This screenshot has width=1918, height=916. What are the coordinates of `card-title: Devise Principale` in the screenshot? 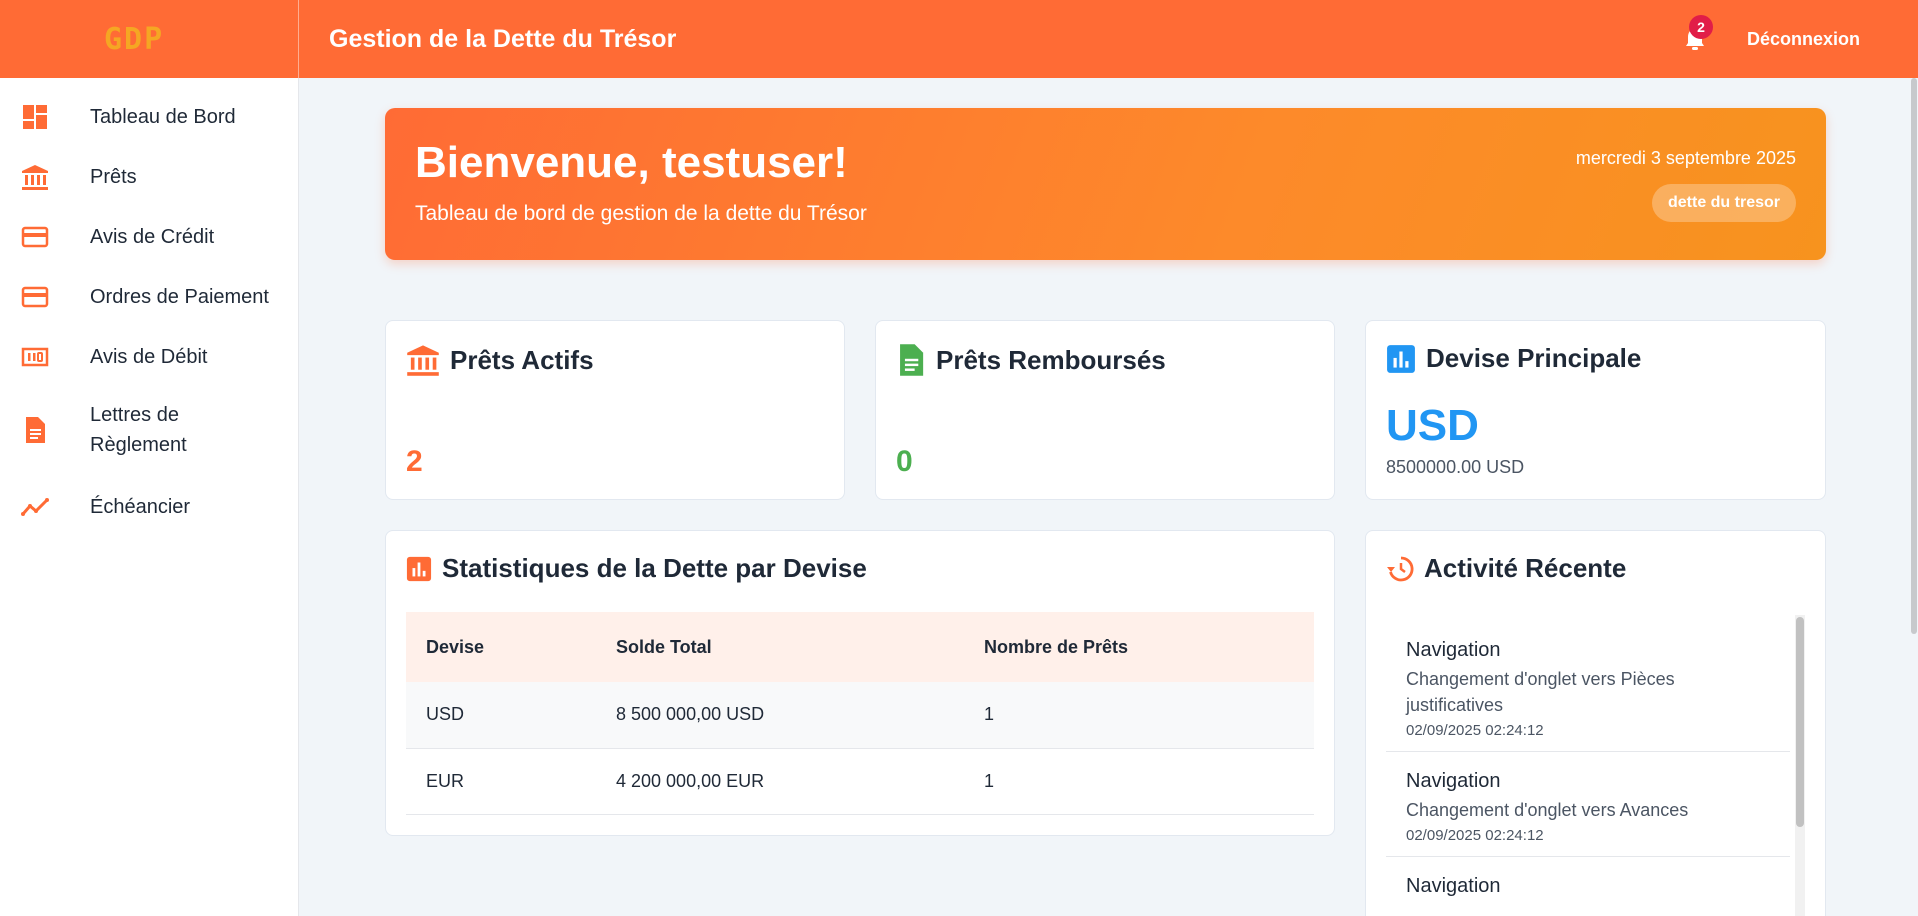 It's located at (1534, 358).